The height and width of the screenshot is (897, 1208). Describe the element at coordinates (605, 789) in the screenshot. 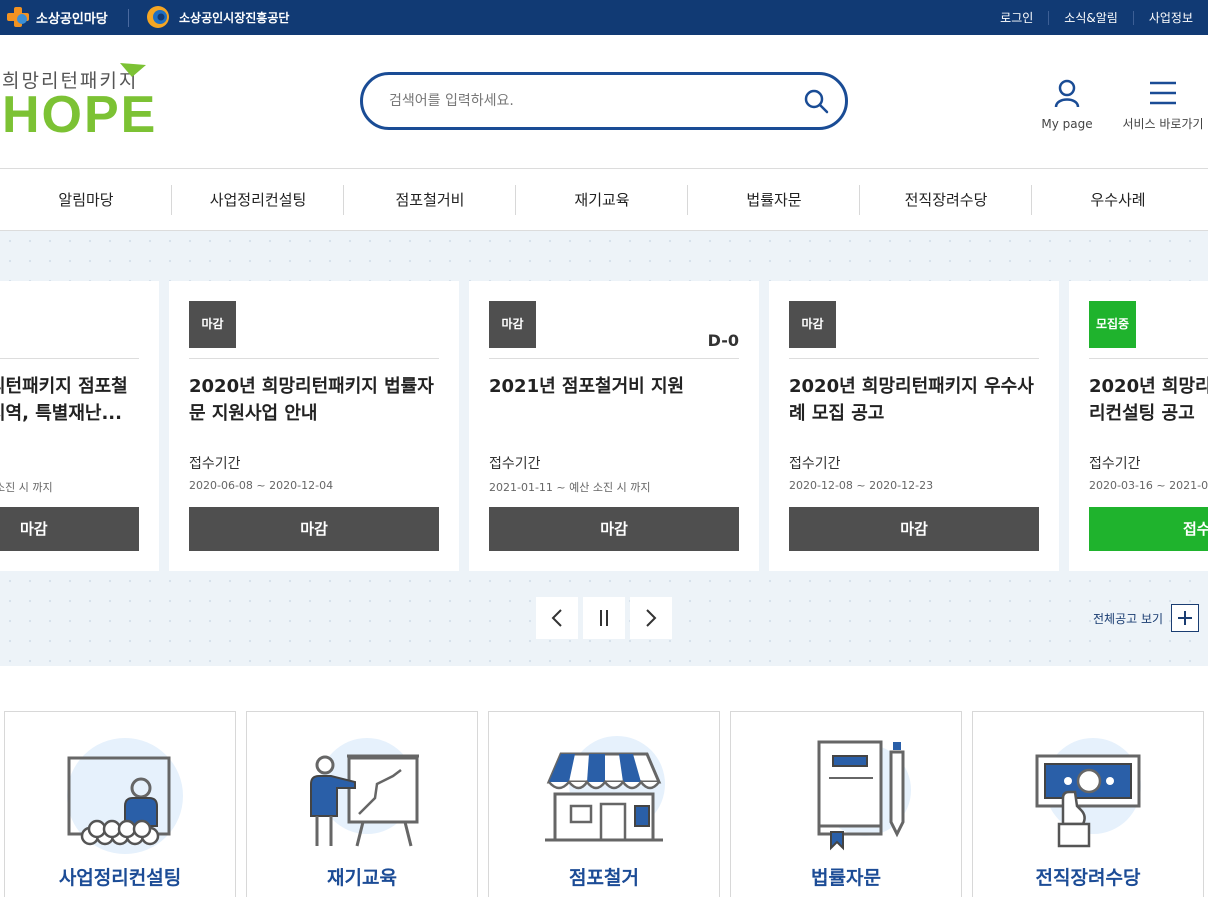

I see `storefront-icon` at that location.